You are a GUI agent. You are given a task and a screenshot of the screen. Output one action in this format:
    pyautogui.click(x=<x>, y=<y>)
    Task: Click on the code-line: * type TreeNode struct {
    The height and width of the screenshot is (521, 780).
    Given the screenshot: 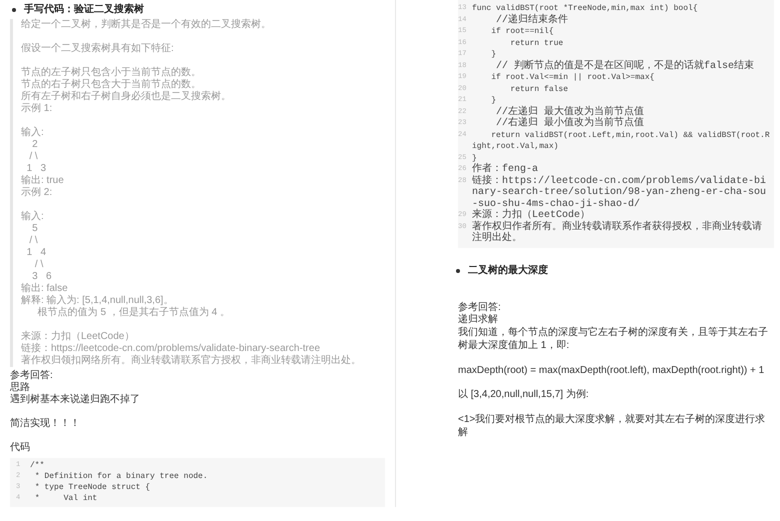 What is the action you would take?
    pyautogui.click(x=92, y=487)
    